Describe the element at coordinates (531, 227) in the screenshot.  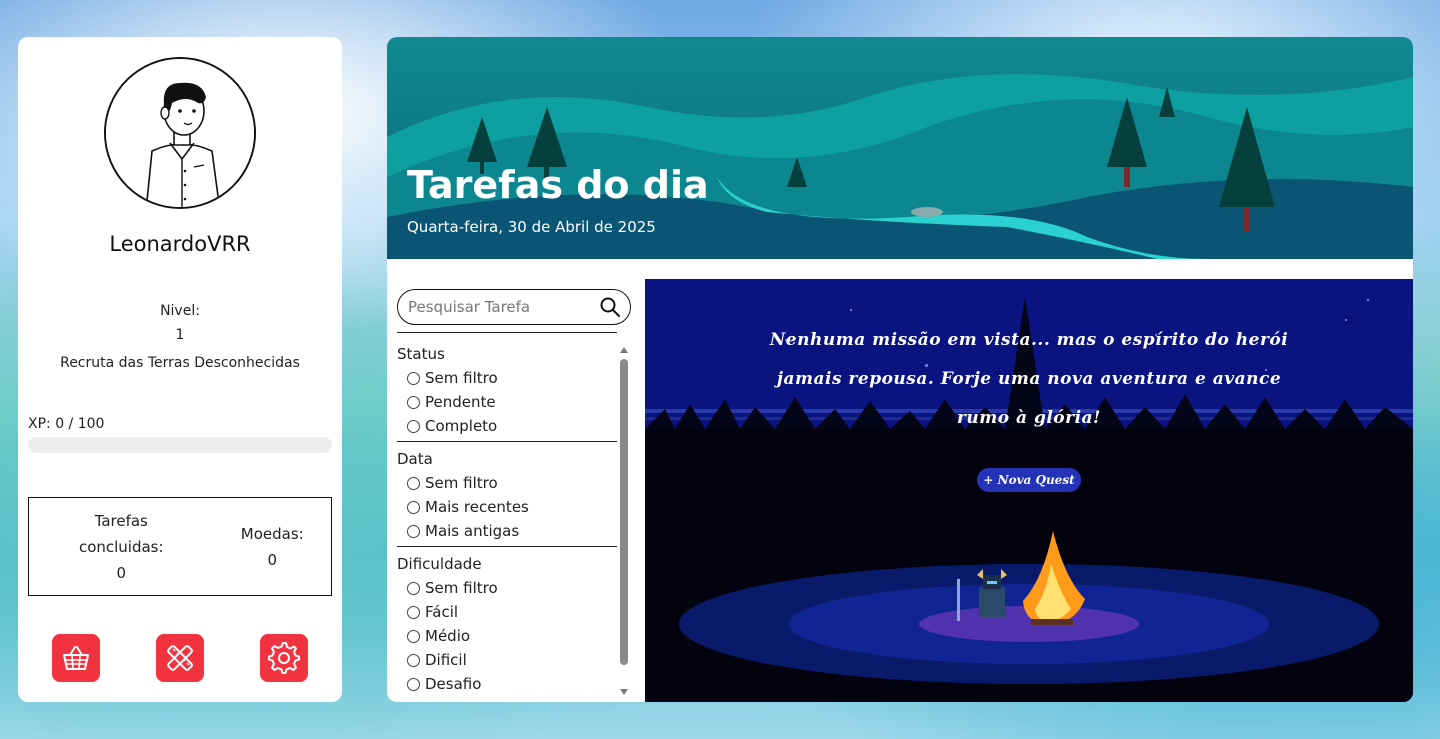
I see `date-label: Quarta-feira, 30 de Abril de 2025` at that location.